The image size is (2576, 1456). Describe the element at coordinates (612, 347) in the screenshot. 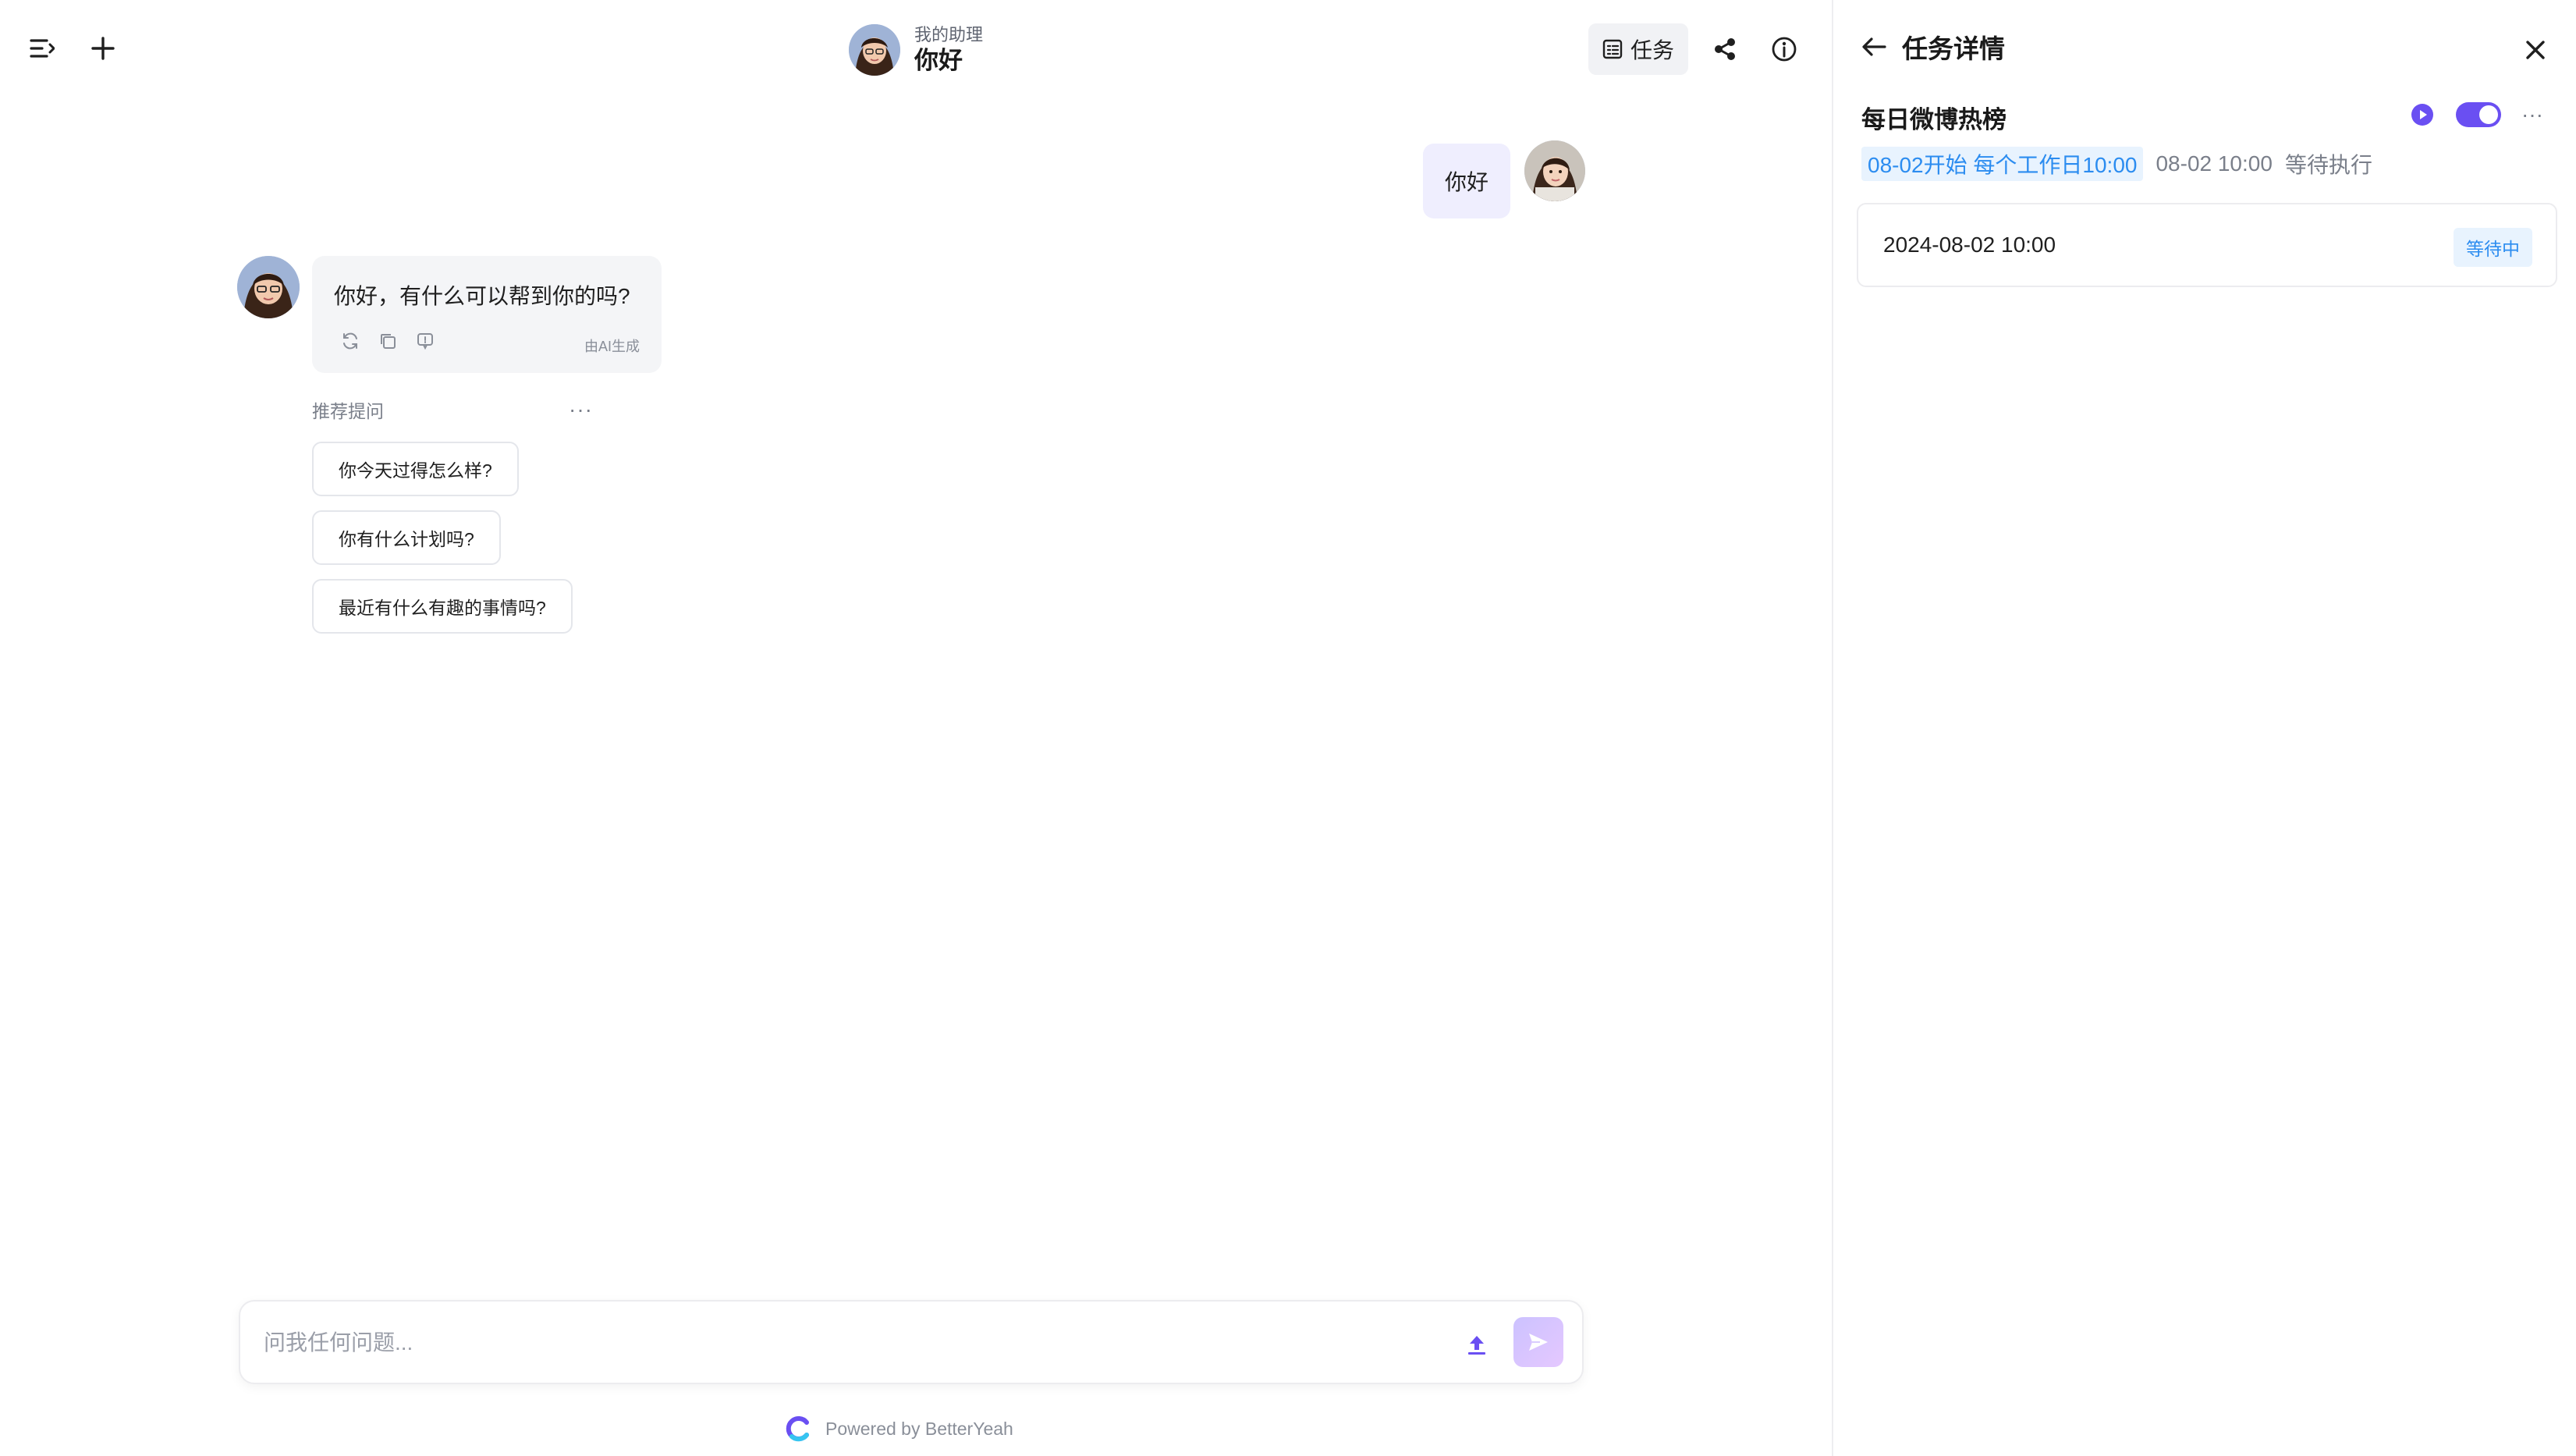

I see `ai-generated-label: 由AI生成` at that location.